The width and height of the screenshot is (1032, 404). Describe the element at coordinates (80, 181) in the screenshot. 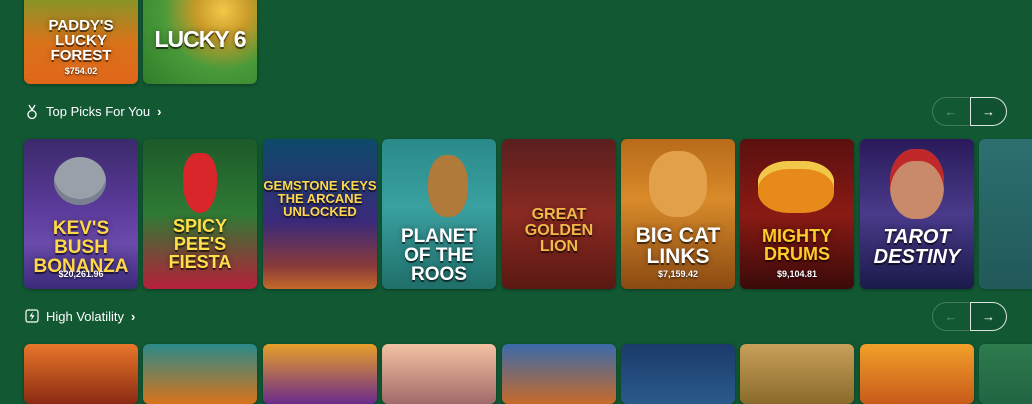

I see `koala-art` at that location.